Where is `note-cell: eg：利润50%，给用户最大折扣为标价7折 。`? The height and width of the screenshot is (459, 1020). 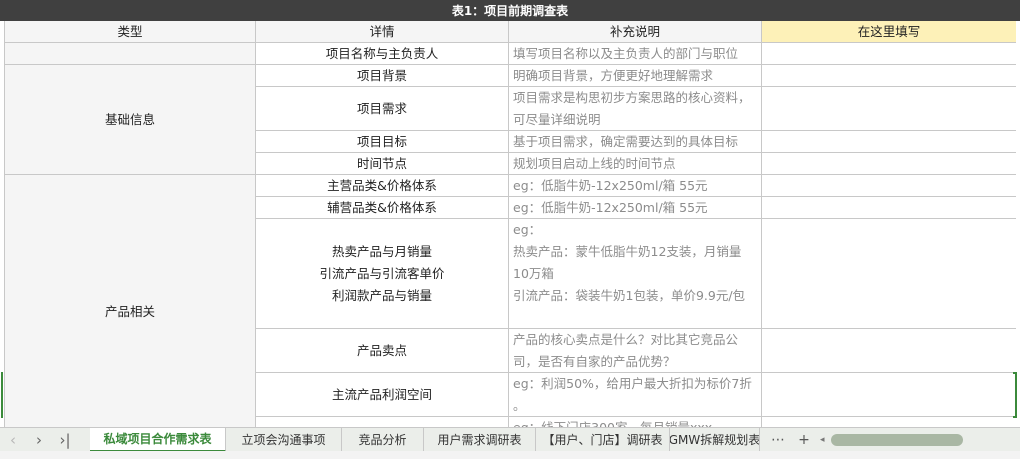
note-cell: eg：利润50%，给用户最大折扣为标价7折 。 is located at coordinates (635, 395).